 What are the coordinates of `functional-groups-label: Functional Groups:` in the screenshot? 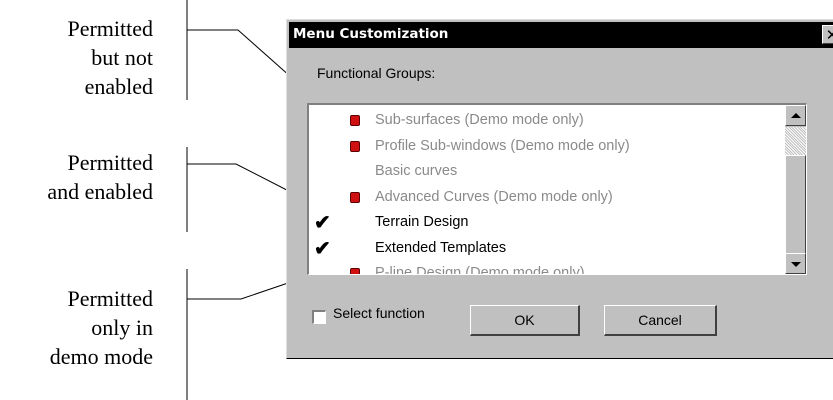 It's located at (376, 73).